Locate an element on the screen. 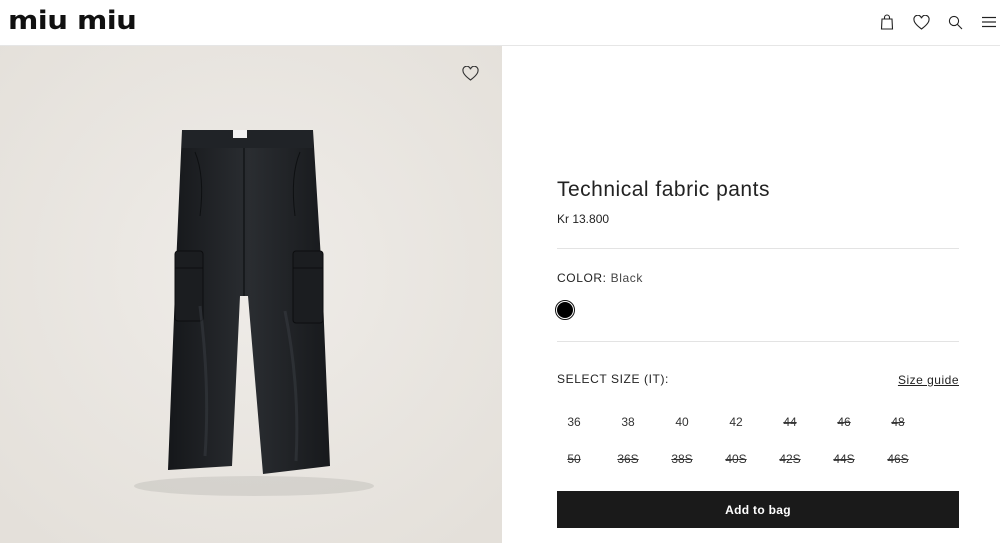  search-icon is located at coordinates (955, 22).